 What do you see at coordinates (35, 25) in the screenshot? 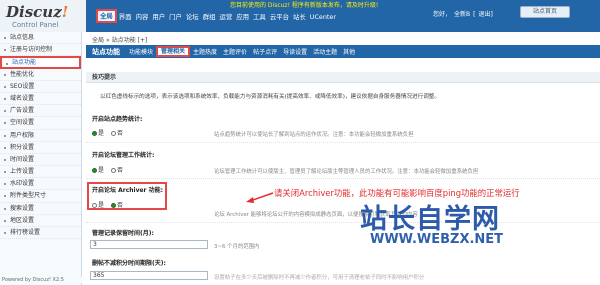
I see `logo-subtitle: Control Panel` at bounding box center [35, 25].